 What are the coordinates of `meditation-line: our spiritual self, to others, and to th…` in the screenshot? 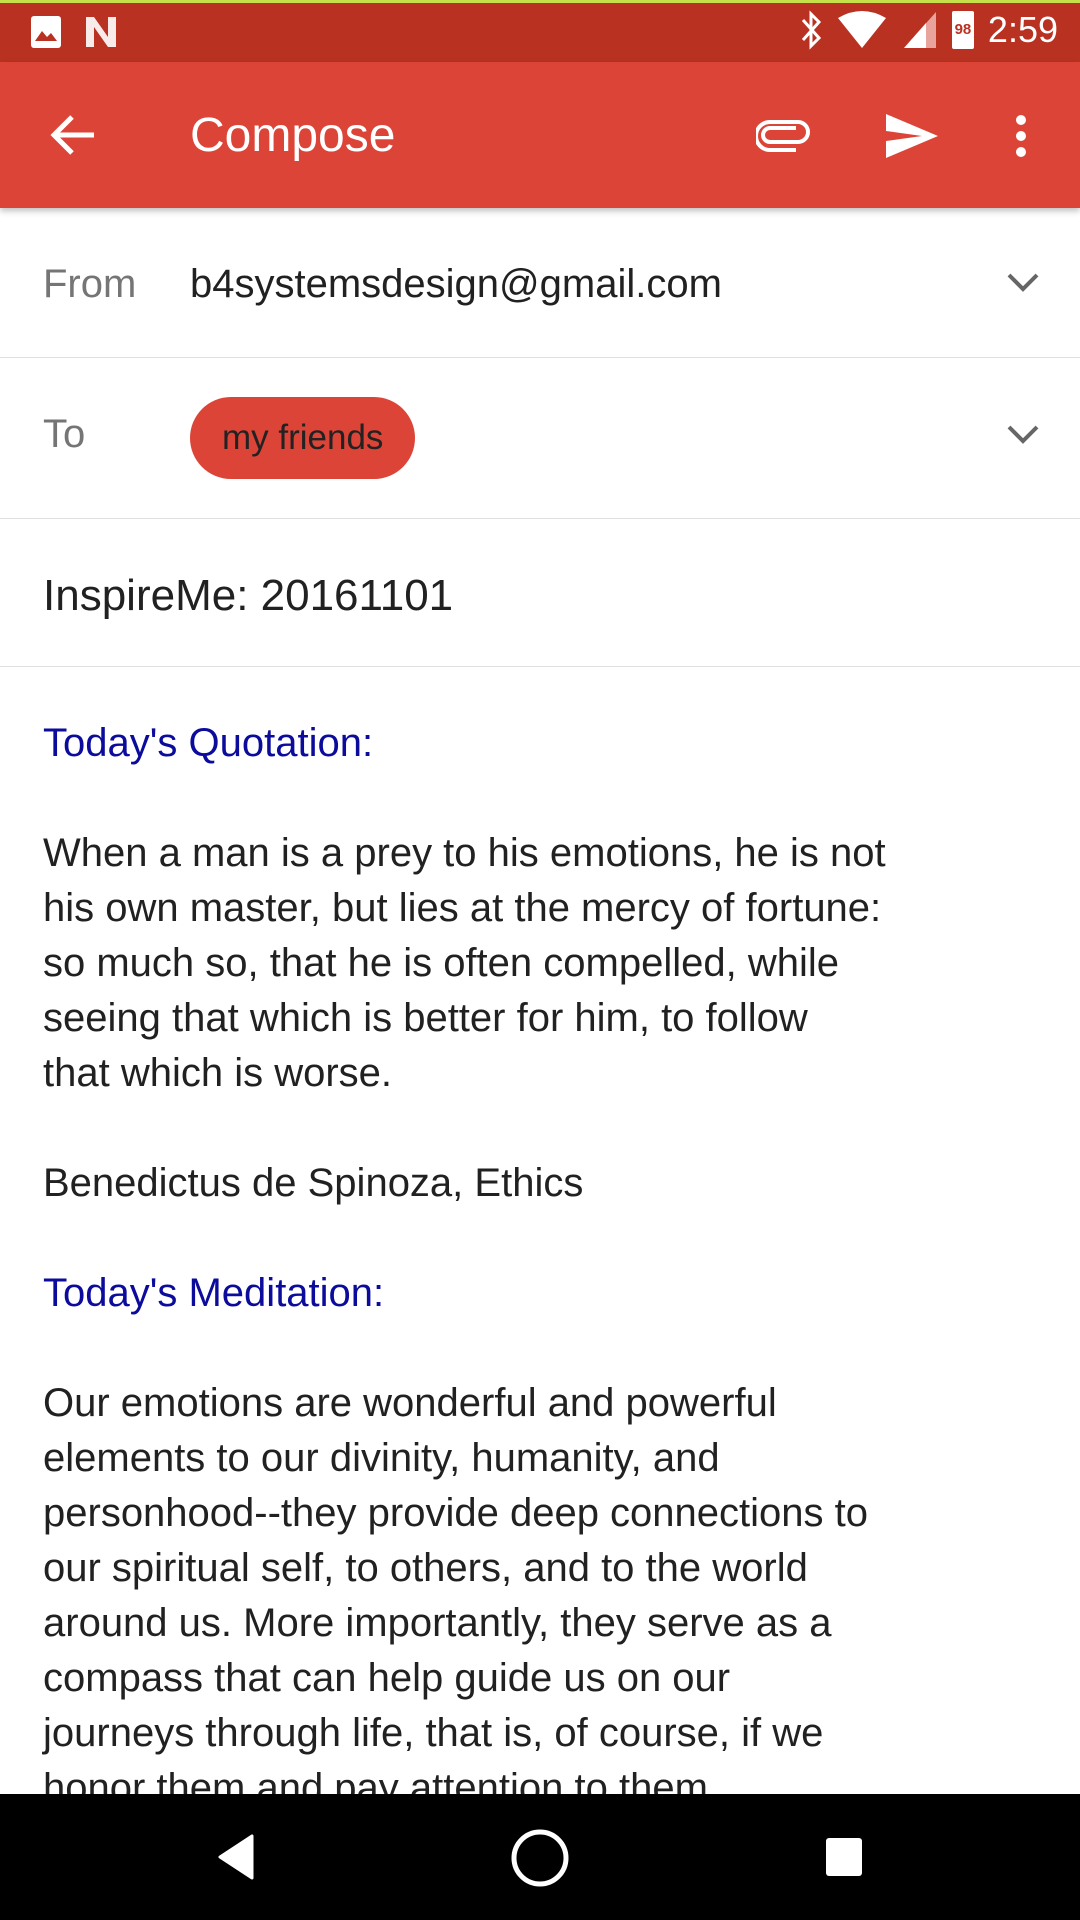 It's located at (425, 1568).